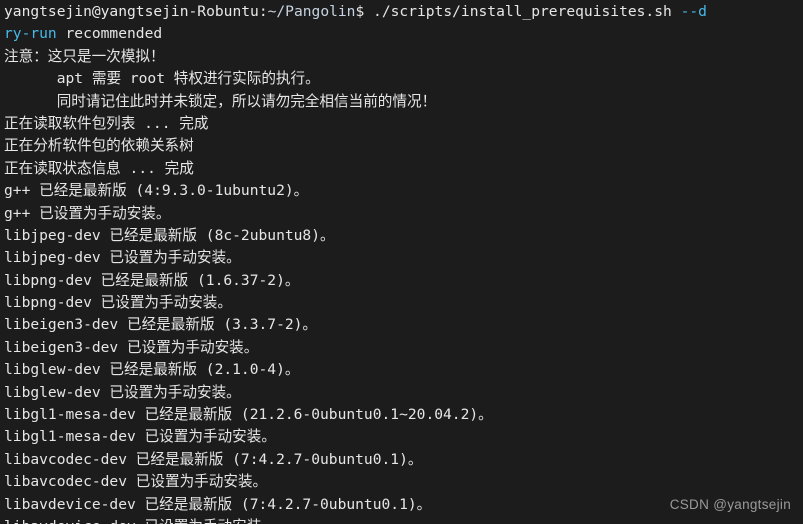  Describe the element at coordinates (403, 191) in the screenshot. I see `terminal-line-gpp-newest: g++ 已经是最新版 (4:9.3.0-1ubuntu2)。` at that location.